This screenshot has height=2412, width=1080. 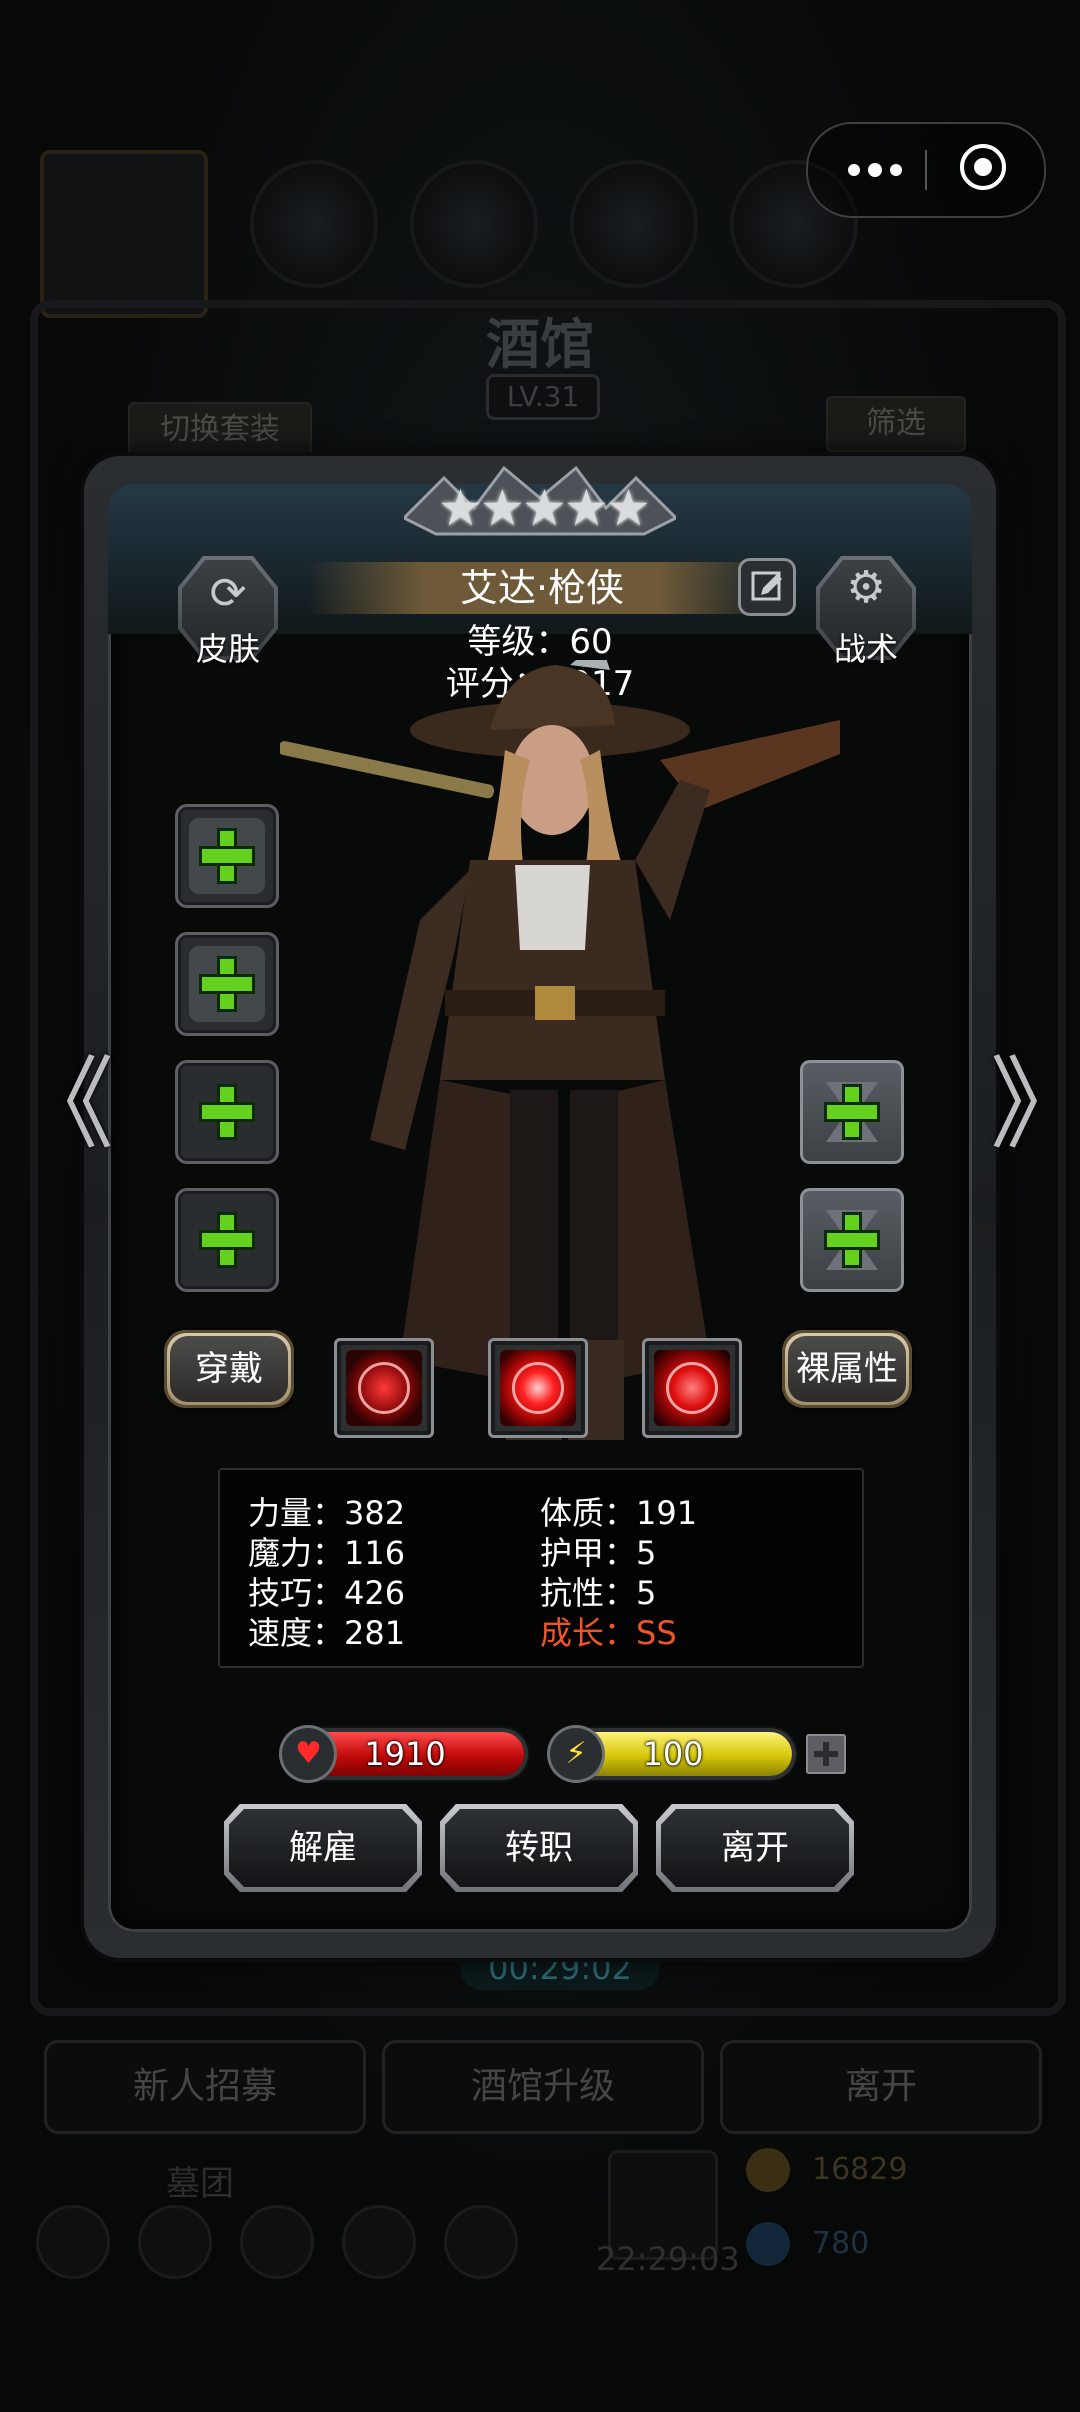 I want to click on skill-target, so click(x=692, y=1388).